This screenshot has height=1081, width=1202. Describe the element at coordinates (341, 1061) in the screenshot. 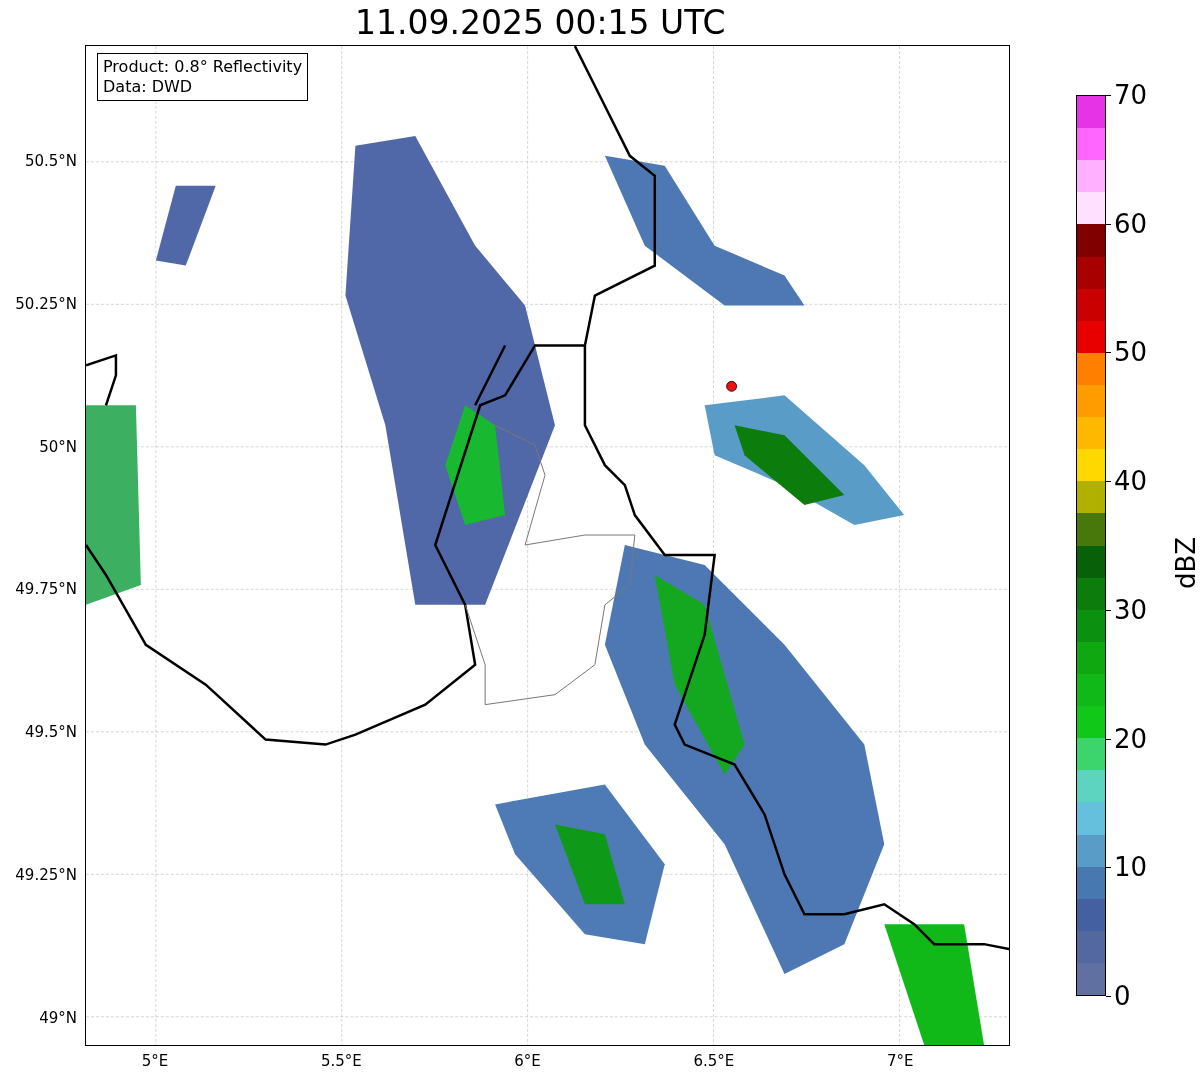

I see `longitude-label: 5.5°E` at that location.